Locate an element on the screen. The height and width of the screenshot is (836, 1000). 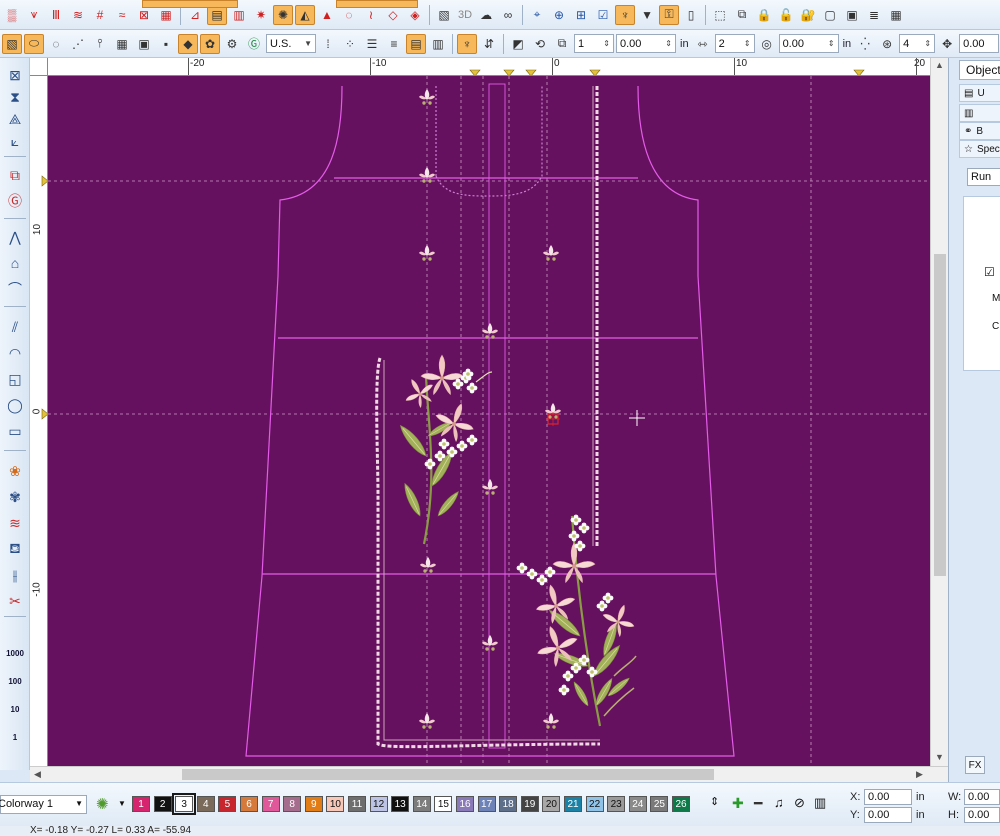
scroll-left-icon: ◀ is located at coordinates (37, 774).